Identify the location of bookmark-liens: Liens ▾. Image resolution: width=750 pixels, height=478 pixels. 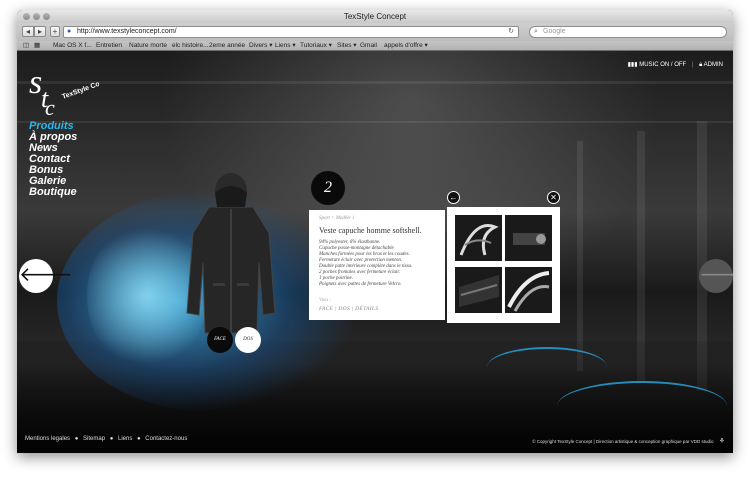
(285, 46).